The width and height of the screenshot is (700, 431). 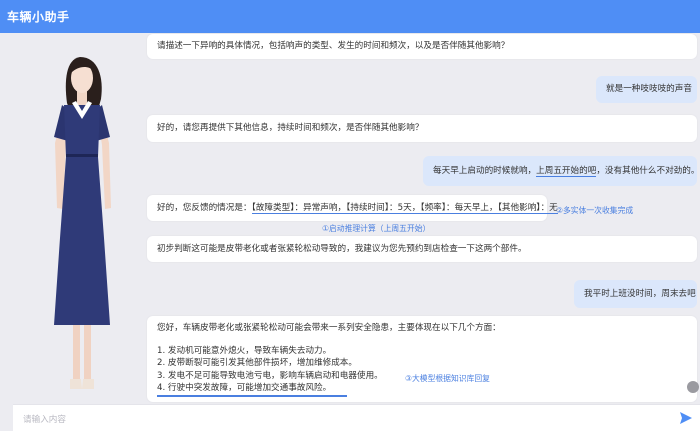 What do you see at coordinates (649, 89) in the screenshot?
I see `user-message-text: 就是一种吱吱吱的声音` at bounding box center [649, 89].